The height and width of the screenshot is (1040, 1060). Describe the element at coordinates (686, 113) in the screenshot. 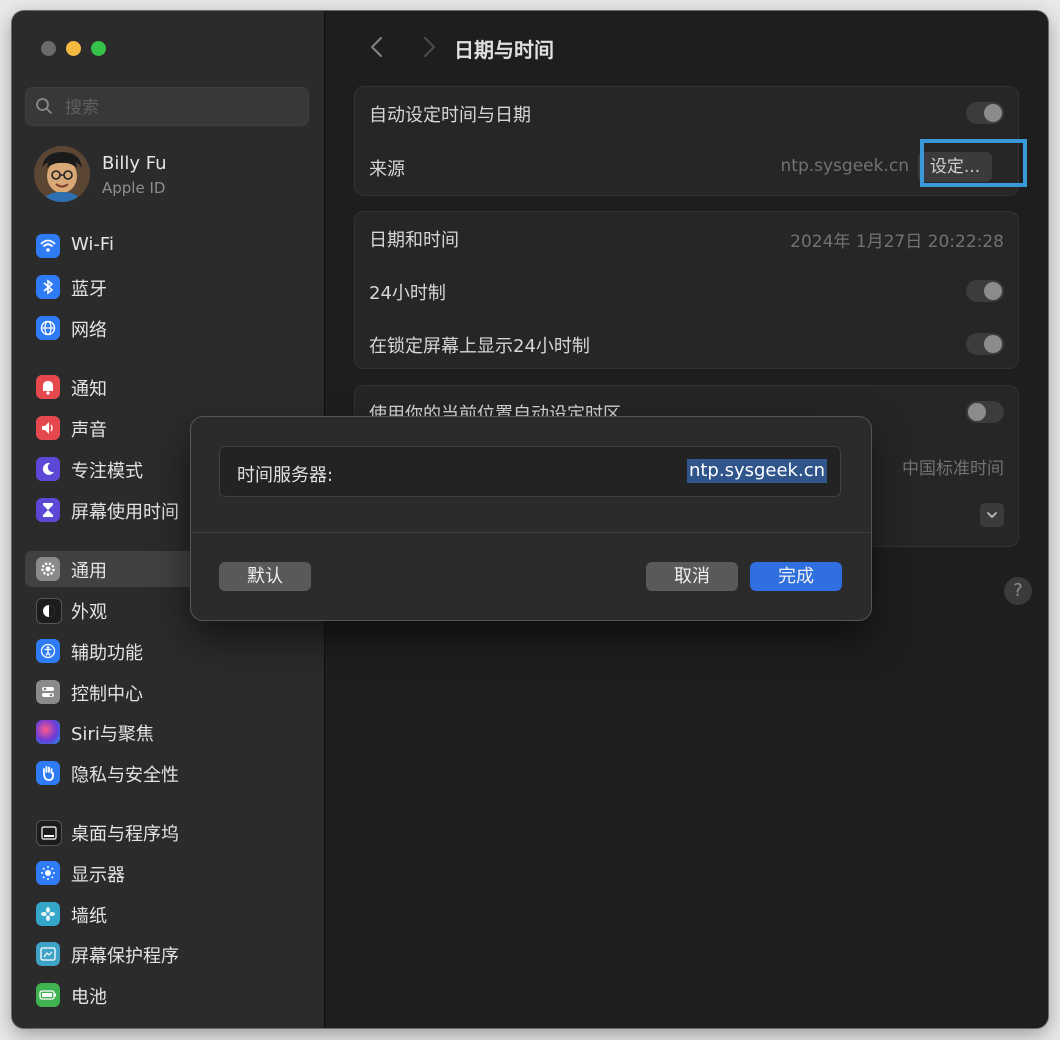

I see `auto-time-row: 自动设定时间与日期` at that location.